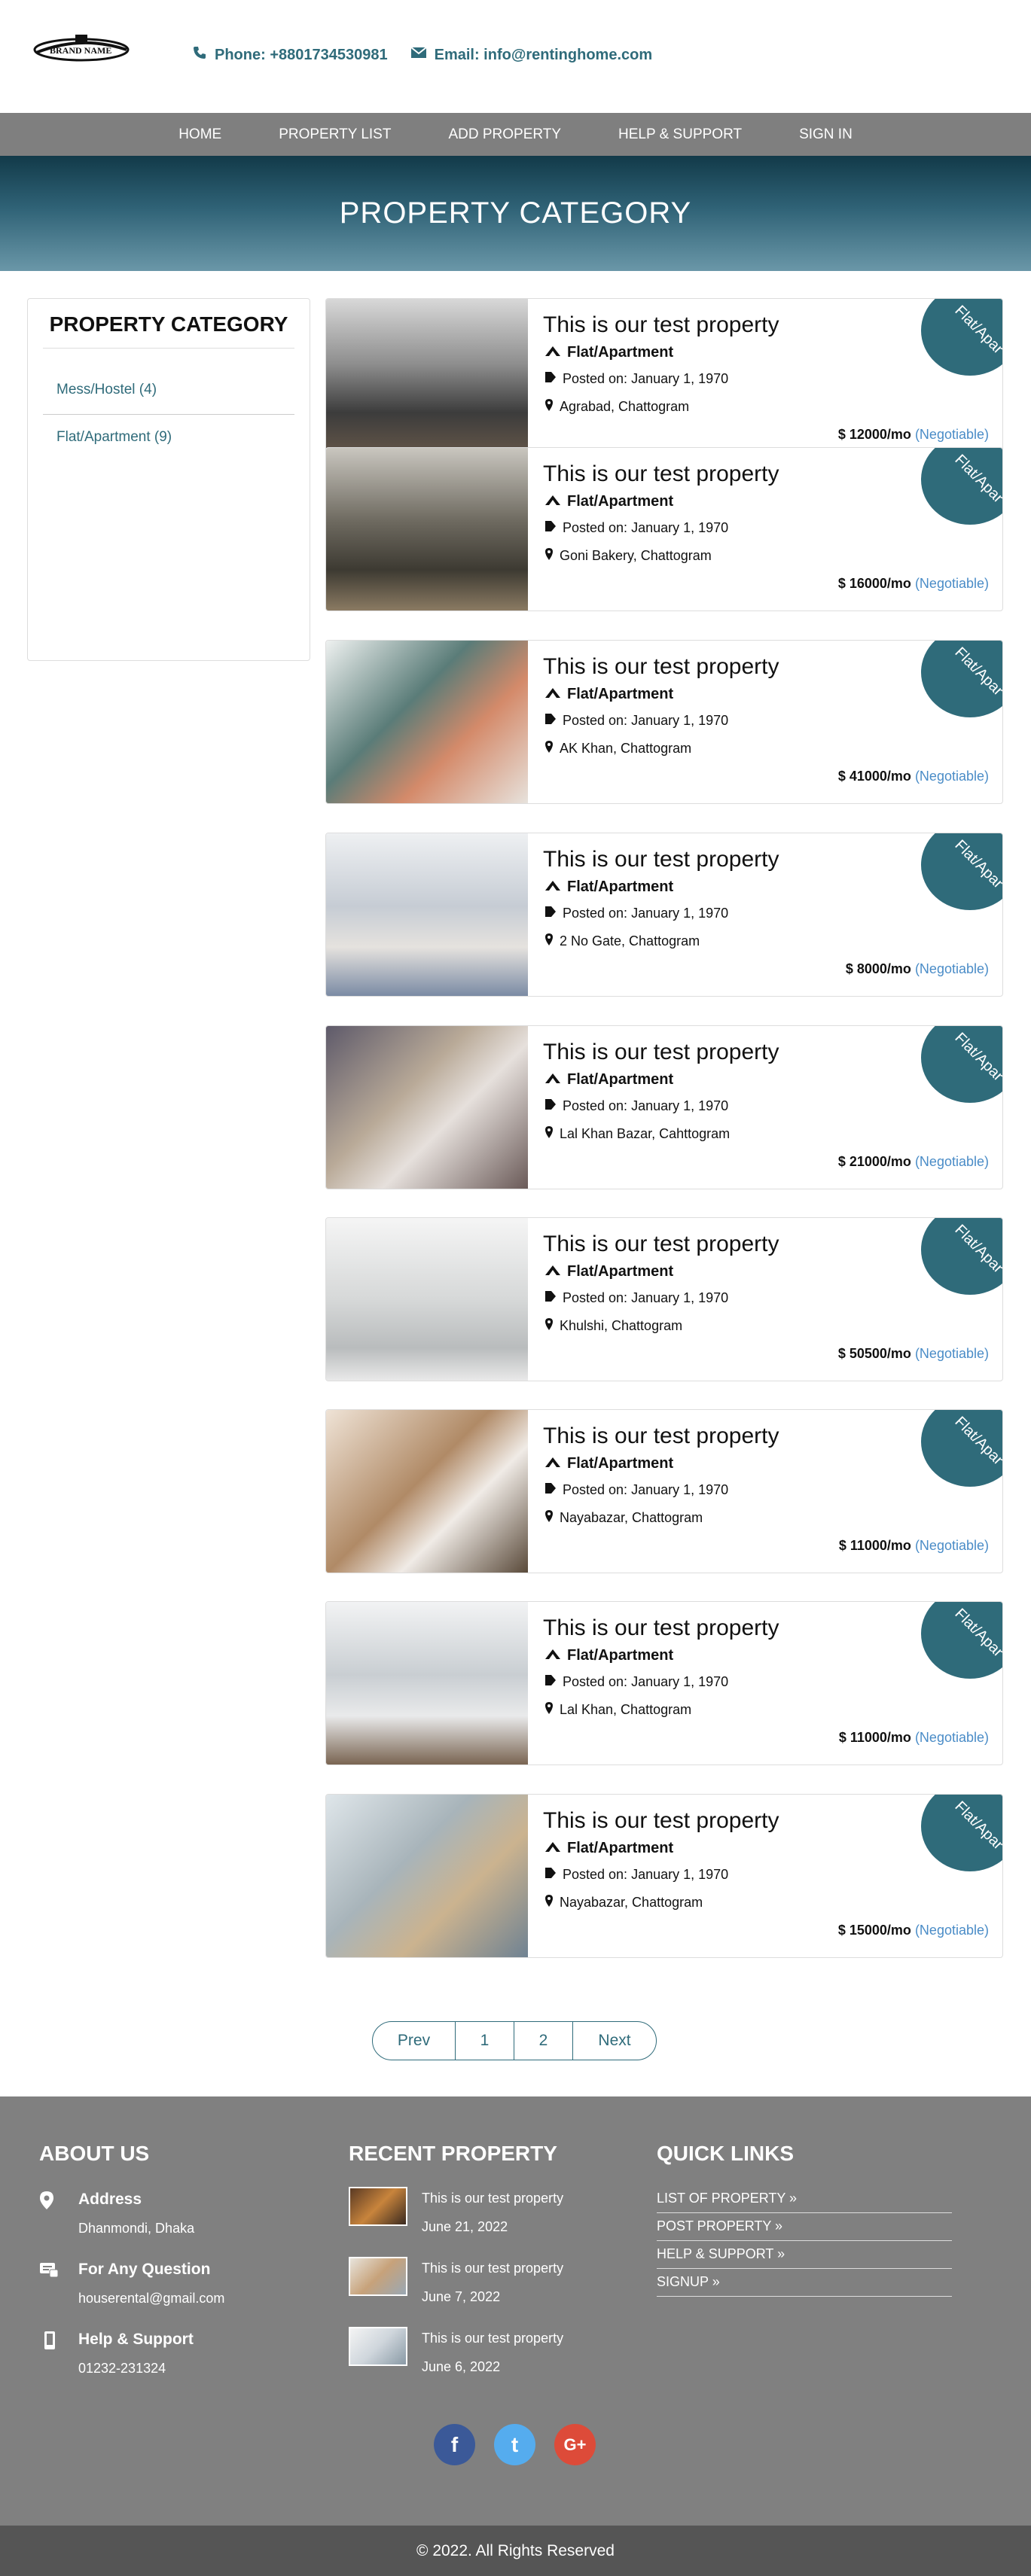  I want to click on page-2-button: 2, so click(543, 2041).